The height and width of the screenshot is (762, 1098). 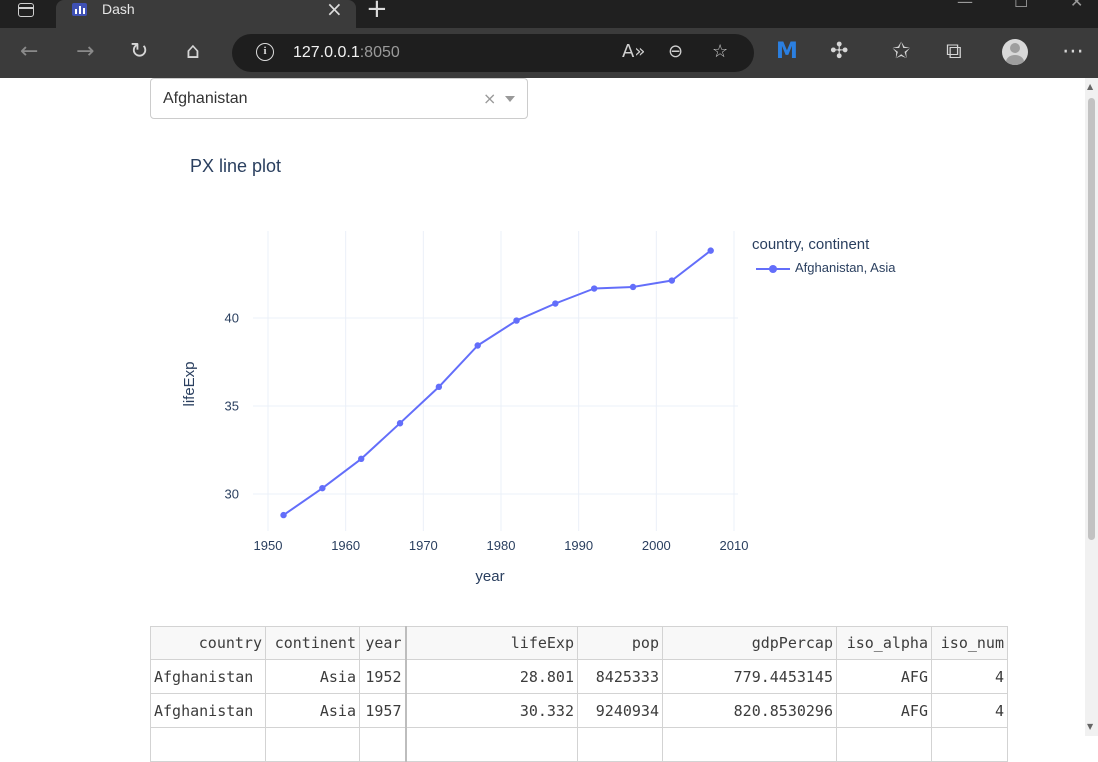 What do you see at coordinates (1090, 726) in the screenshot?
I see `scroll-down-icon: ▼` at bounding box center [1090, 726].